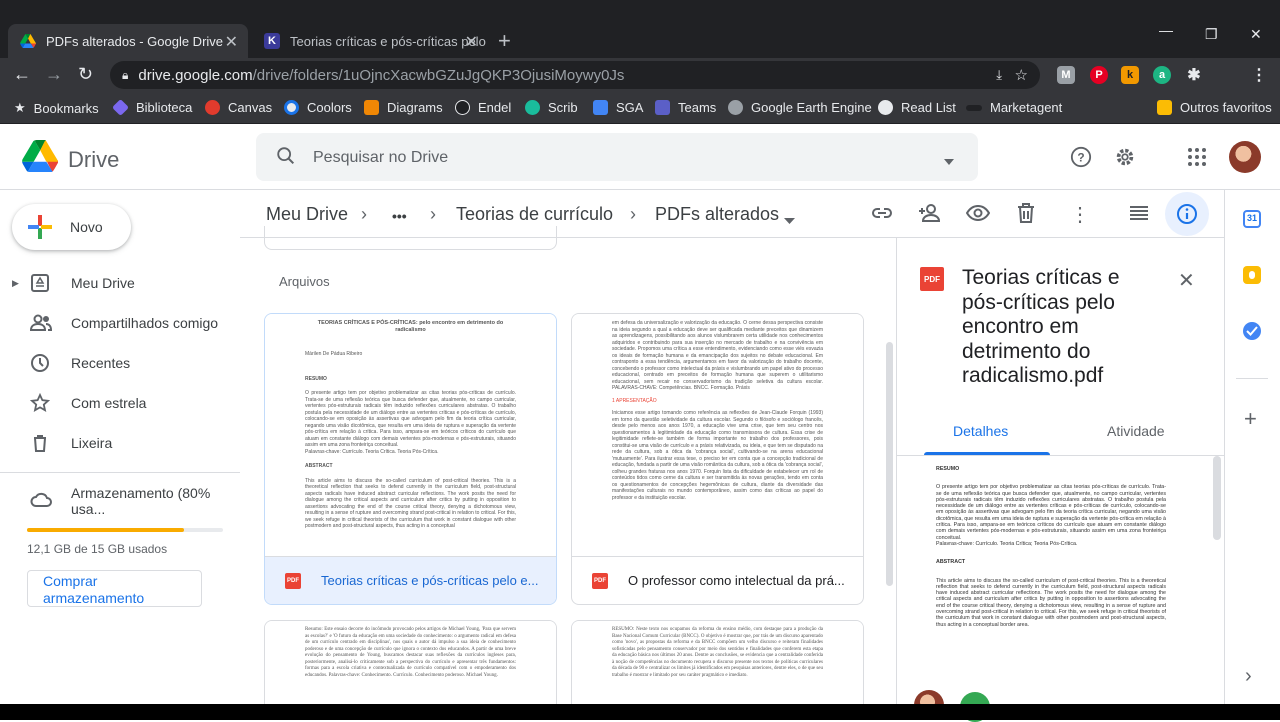  I want to click on drive-logo-text: Drive, so click(93, 160).